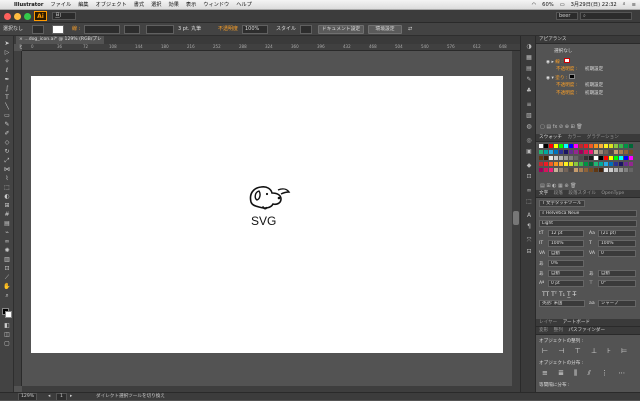 This screenshot has height=401, width=640. Describe the element at coordinates (567, 60) in the screenshot. I see `stroke-none-swatch` at that location.